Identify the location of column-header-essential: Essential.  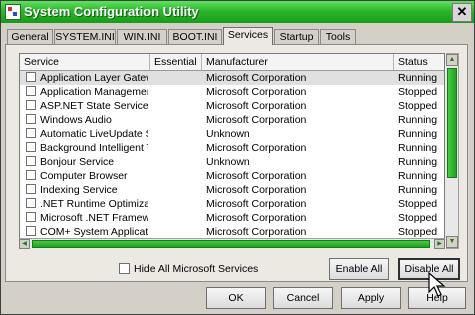
(176, 62).